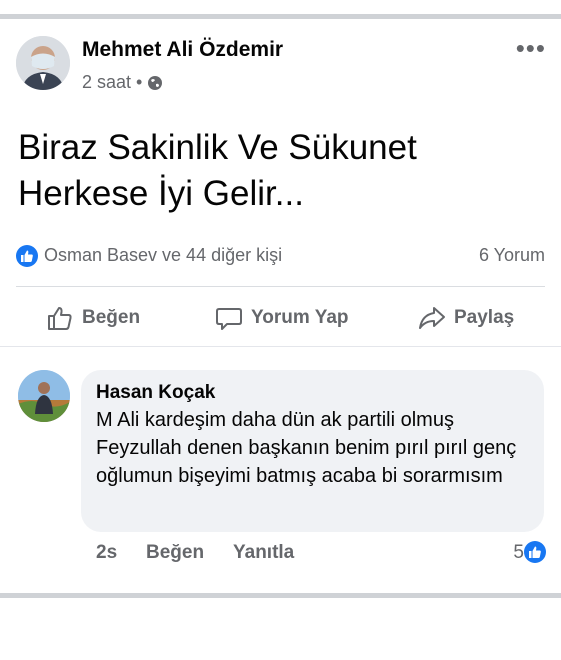 The width and height of the screenshot is (561, 660). What do you see at coordinates (484, 317) in the screenshot?
I see `share-button-label: Paylaş` at bounding box center [484, 317].